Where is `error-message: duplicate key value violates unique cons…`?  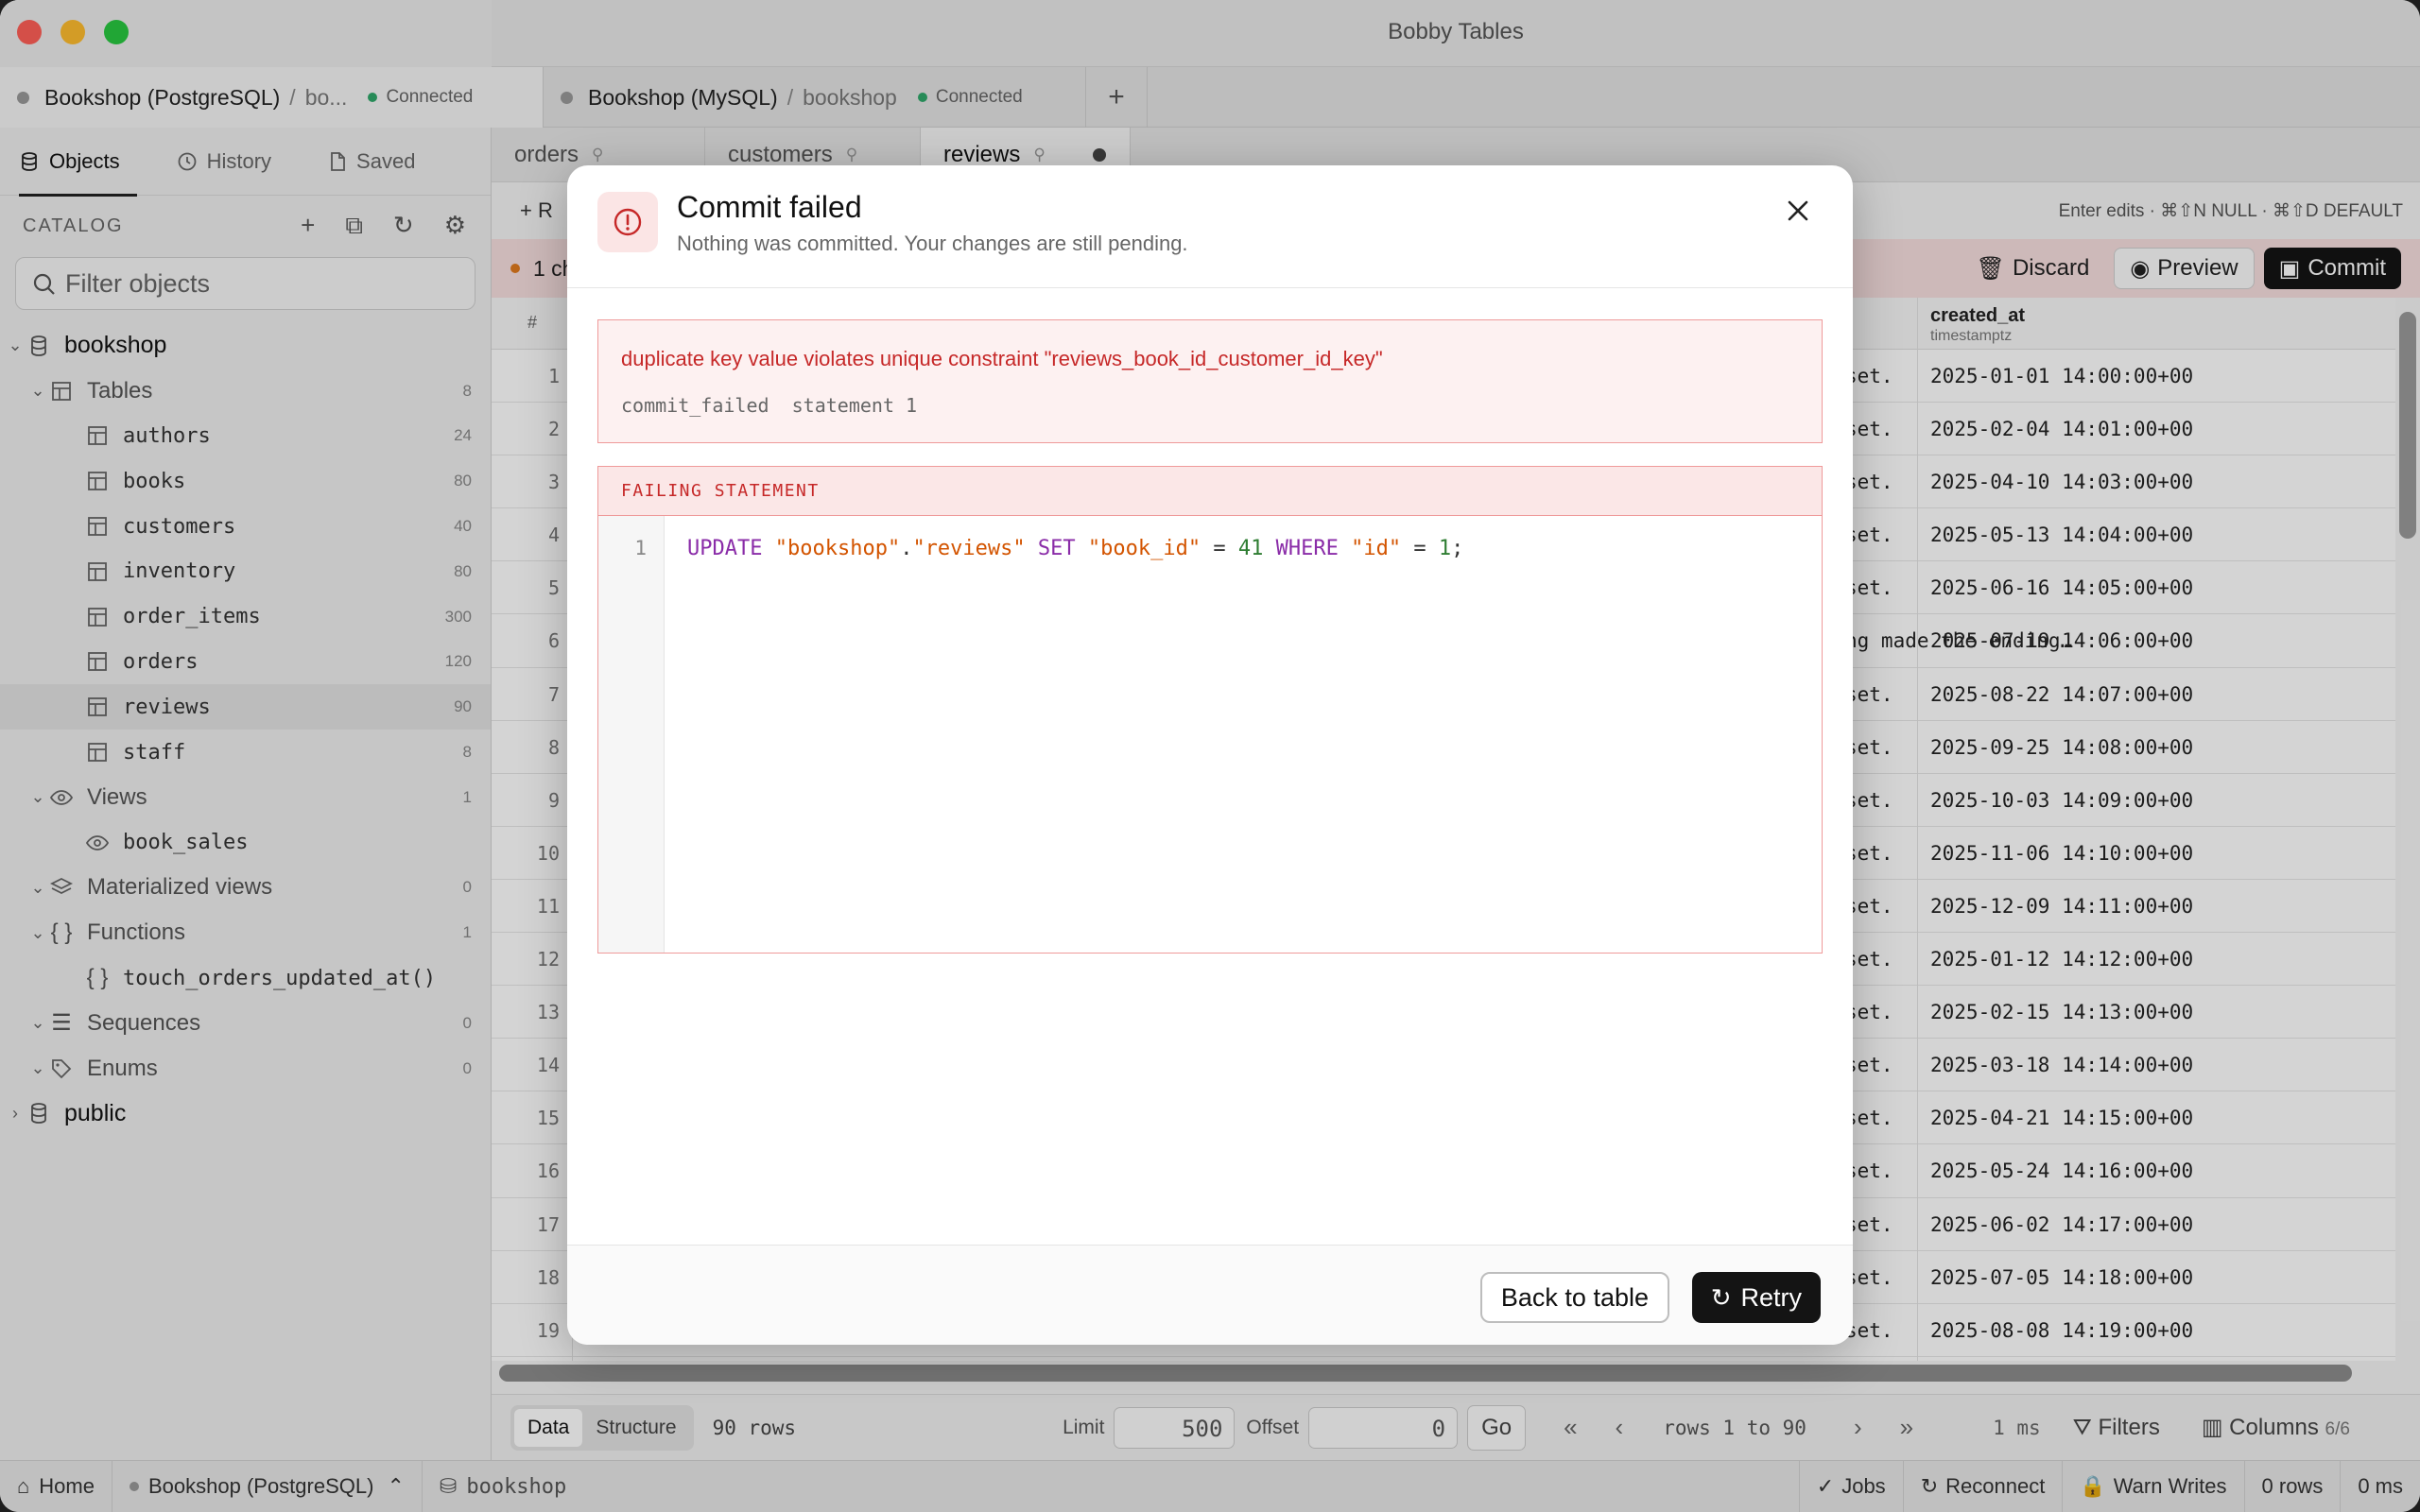
error-message: duplicate key value violates unique cons… is located at coordinates (1002, 358).